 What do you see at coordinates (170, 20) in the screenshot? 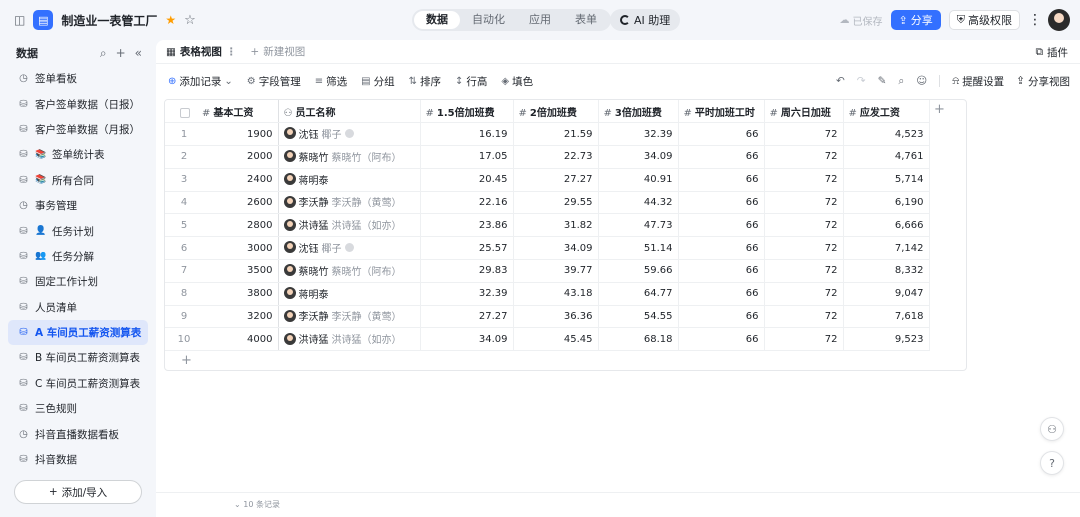
I see `pin-icon: ★` at bounding box center [170, 20].